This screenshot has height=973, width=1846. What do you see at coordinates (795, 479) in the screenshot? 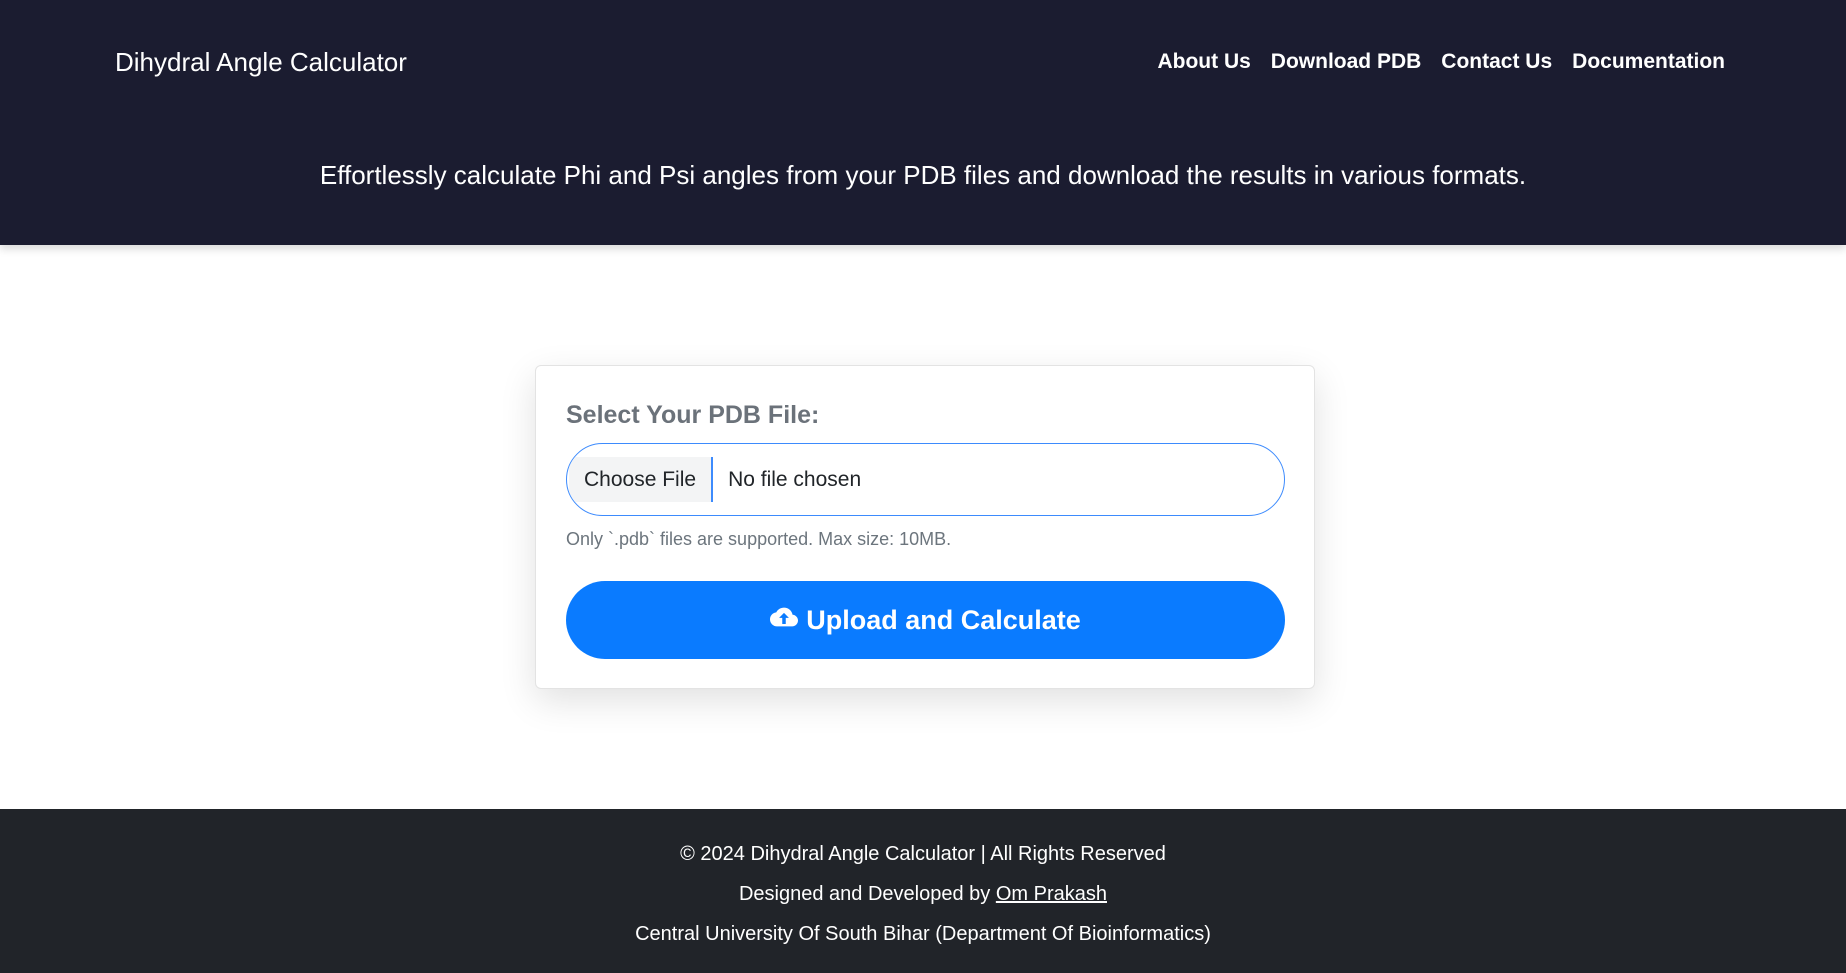
I see `file-status-text: No file chosen` at bounding box center [795, 479].